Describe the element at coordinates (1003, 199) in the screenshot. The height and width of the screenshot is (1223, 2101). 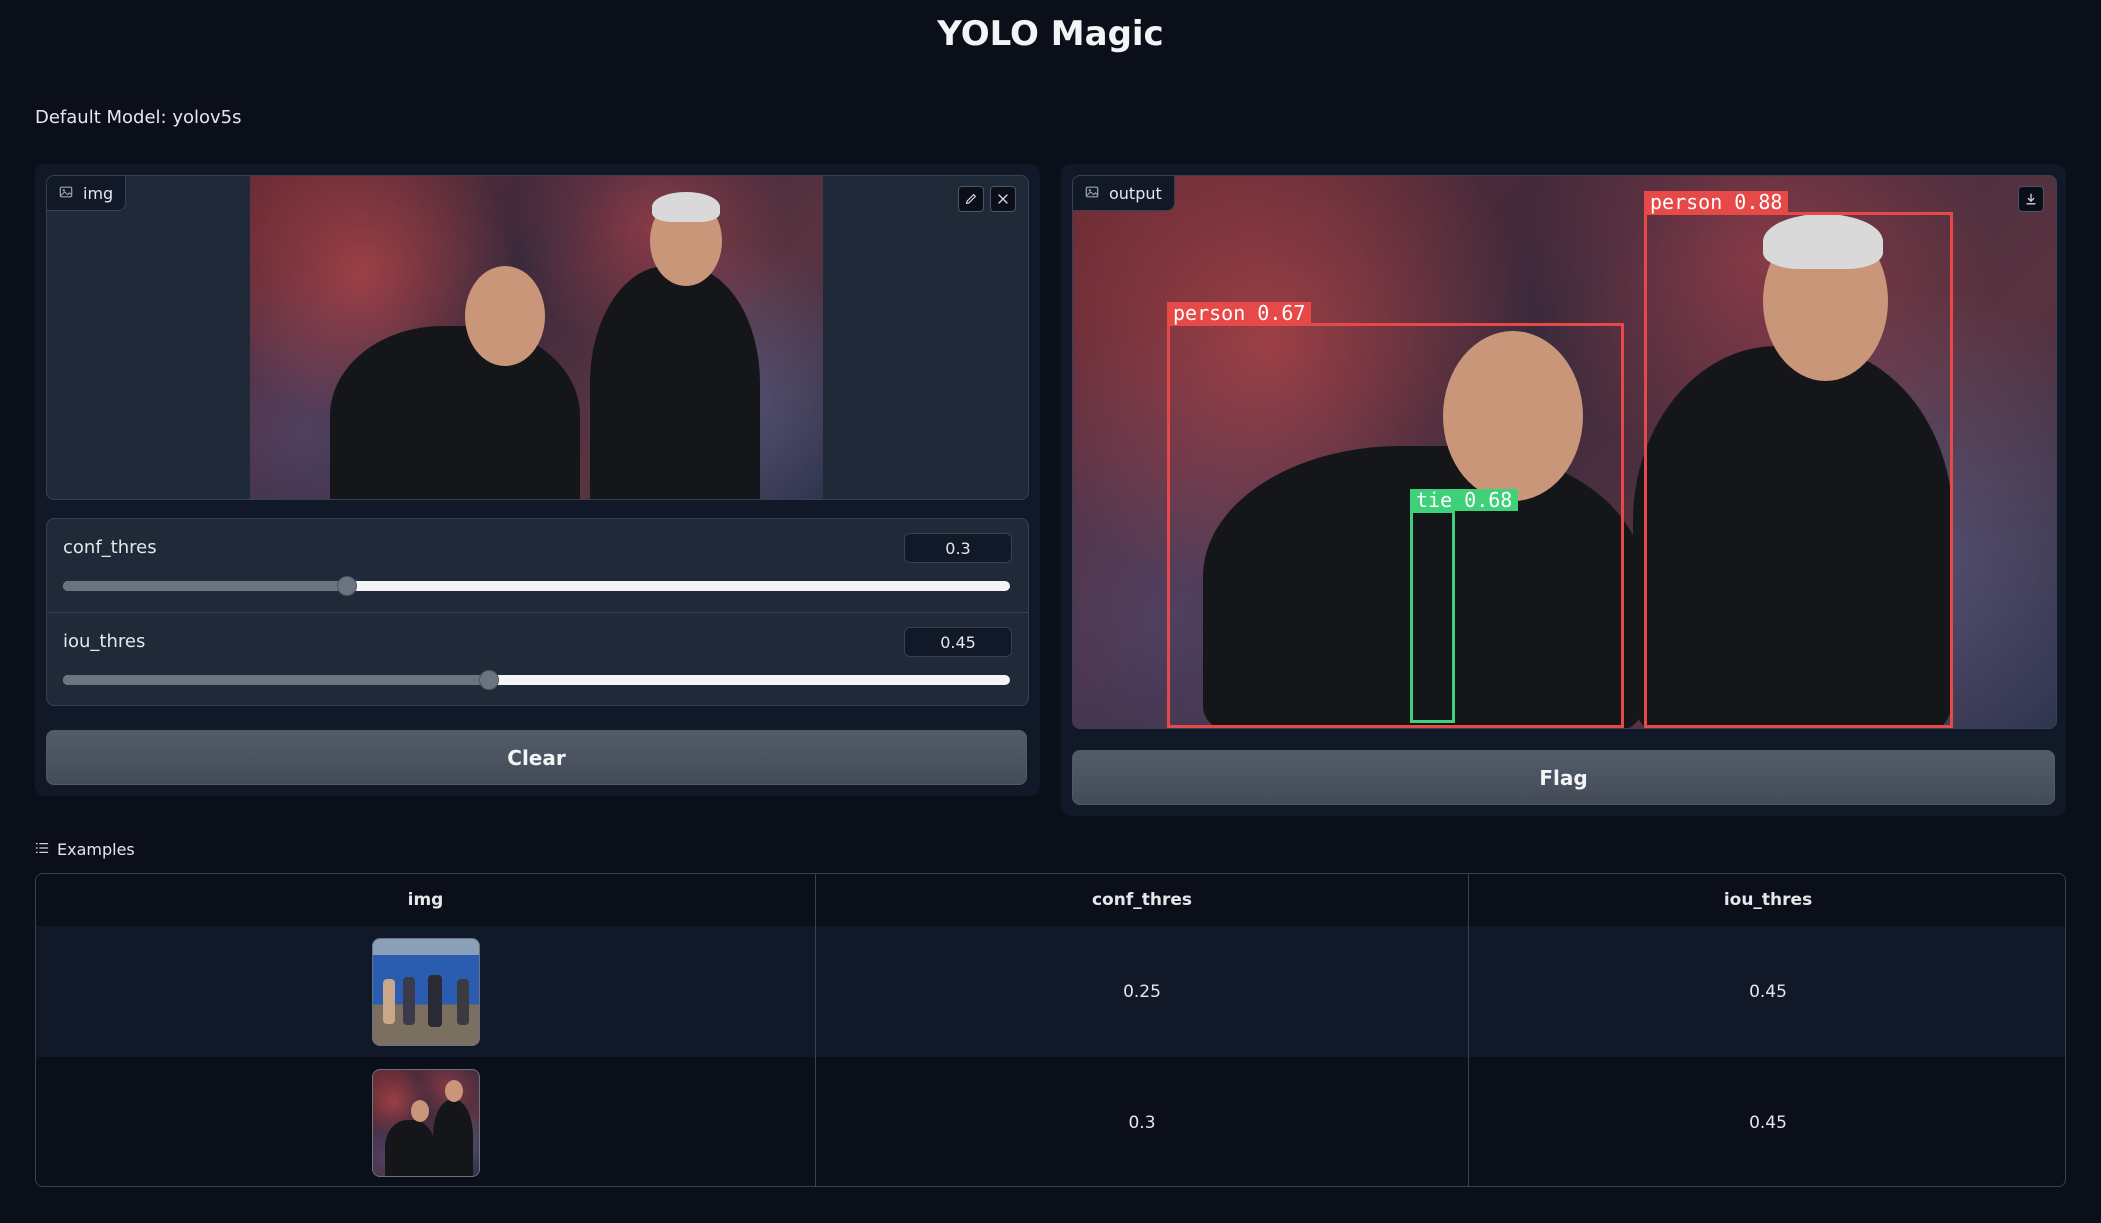
I see `close-icon` at that location.